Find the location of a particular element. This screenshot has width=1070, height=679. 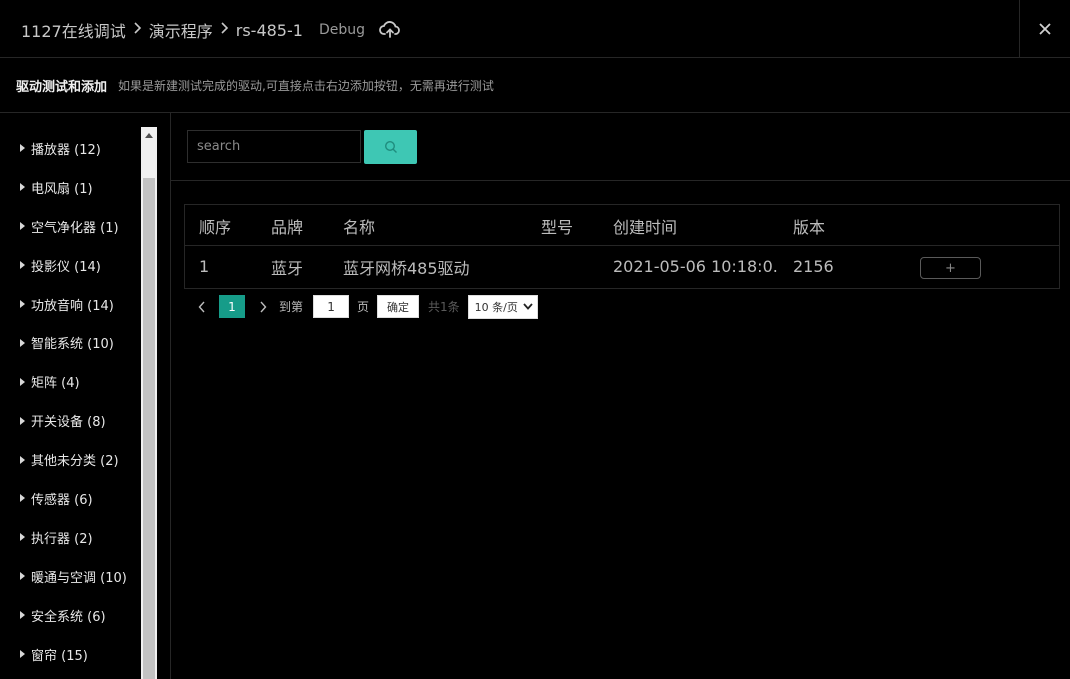

category-label: 暖通与空调 (10) is located at coordinates (79, 578).